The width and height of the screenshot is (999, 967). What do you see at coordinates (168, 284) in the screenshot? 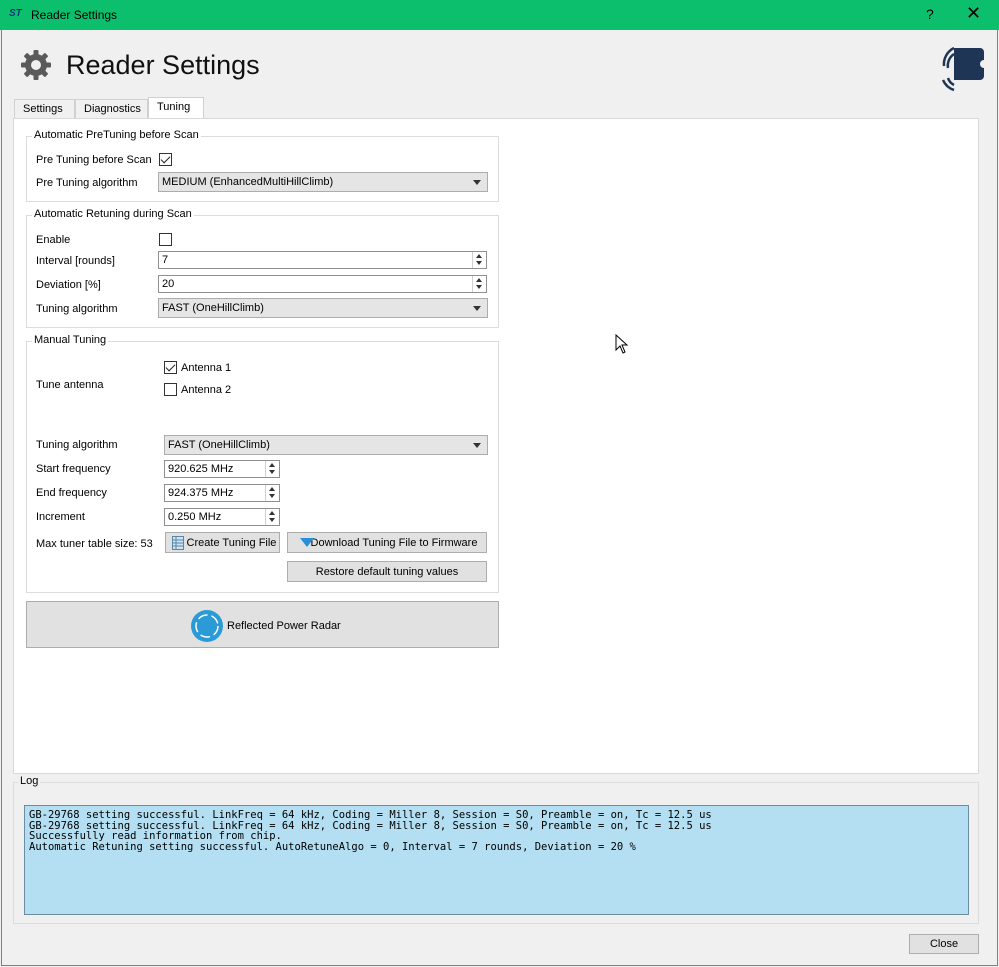
I see `retuning-deviation-value: 20` at bounding box center [168, 284].